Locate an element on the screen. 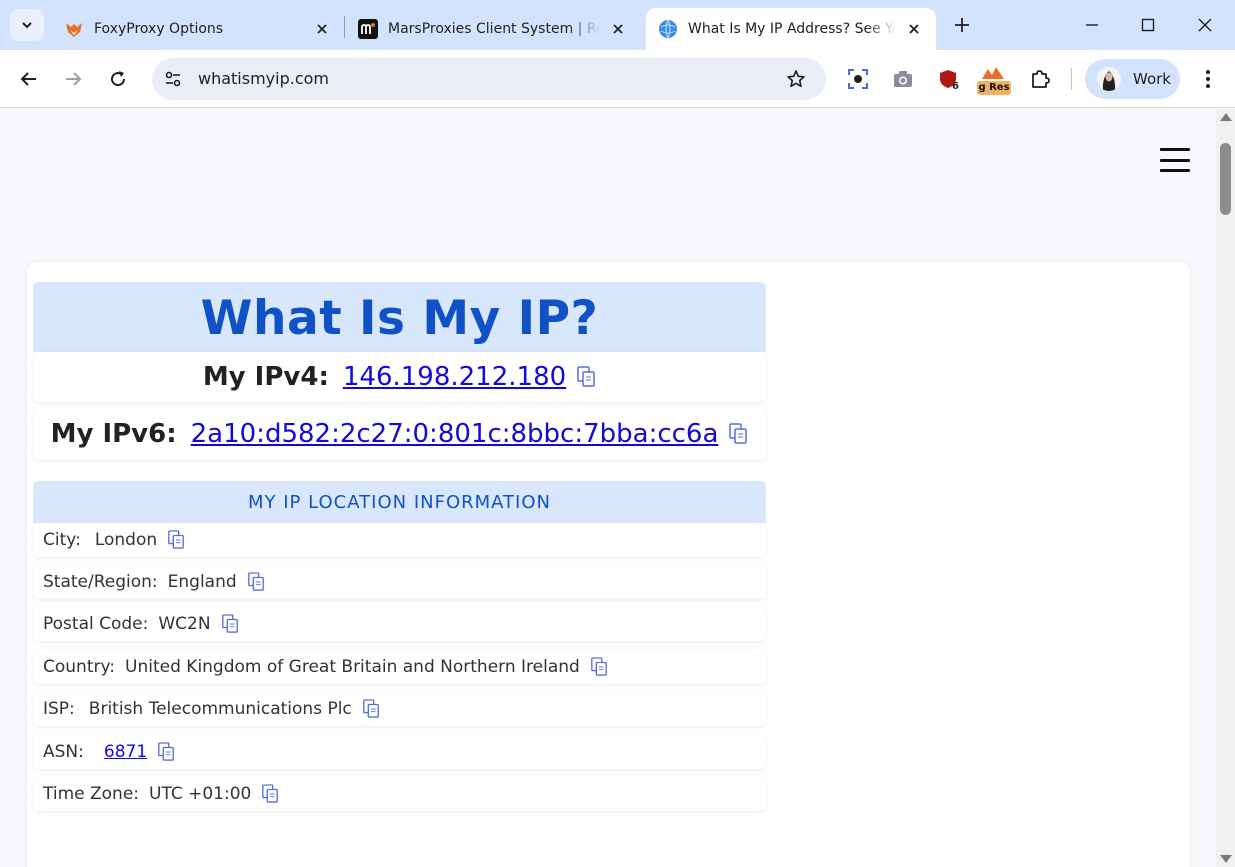  location-row-city: City: London is located at coordinates (399, 540).